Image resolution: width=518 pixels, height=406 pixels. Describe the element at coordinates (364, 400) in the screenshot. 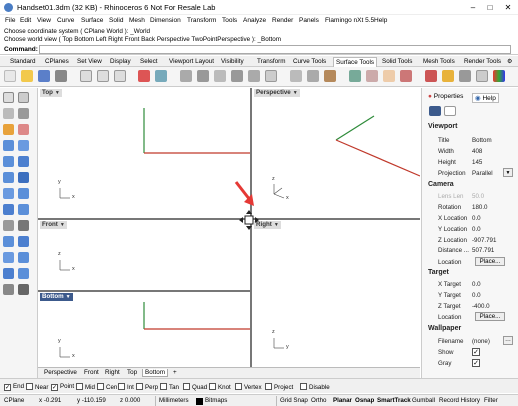

I see `osnap-toggle: Osnap` at that location.